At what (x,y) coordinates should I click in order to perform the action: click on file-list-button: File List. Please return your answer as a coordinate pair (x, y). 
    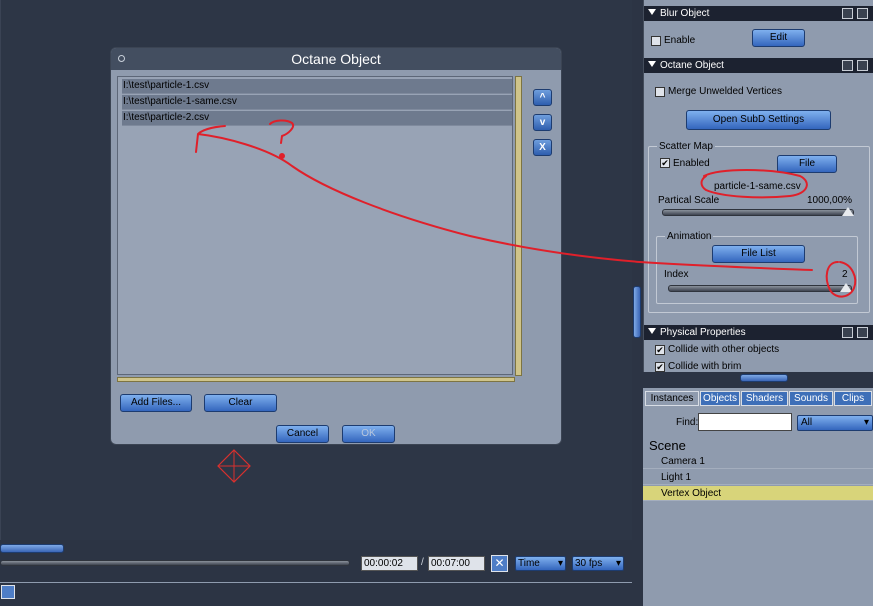
    Looking at the image, I should click on (758, 254).